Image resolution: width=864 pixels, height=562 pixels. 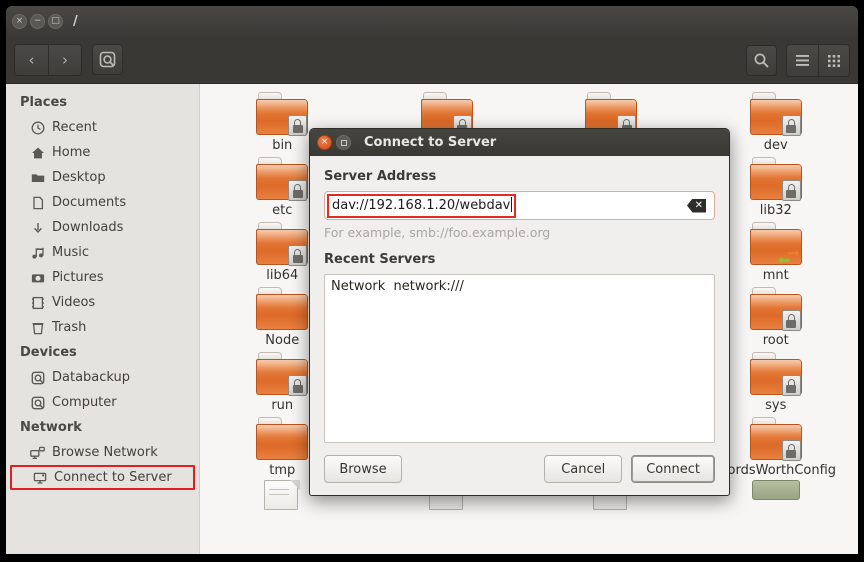 I want to click on sidebar-item-videos: Videos, so click(x=102, y=302).